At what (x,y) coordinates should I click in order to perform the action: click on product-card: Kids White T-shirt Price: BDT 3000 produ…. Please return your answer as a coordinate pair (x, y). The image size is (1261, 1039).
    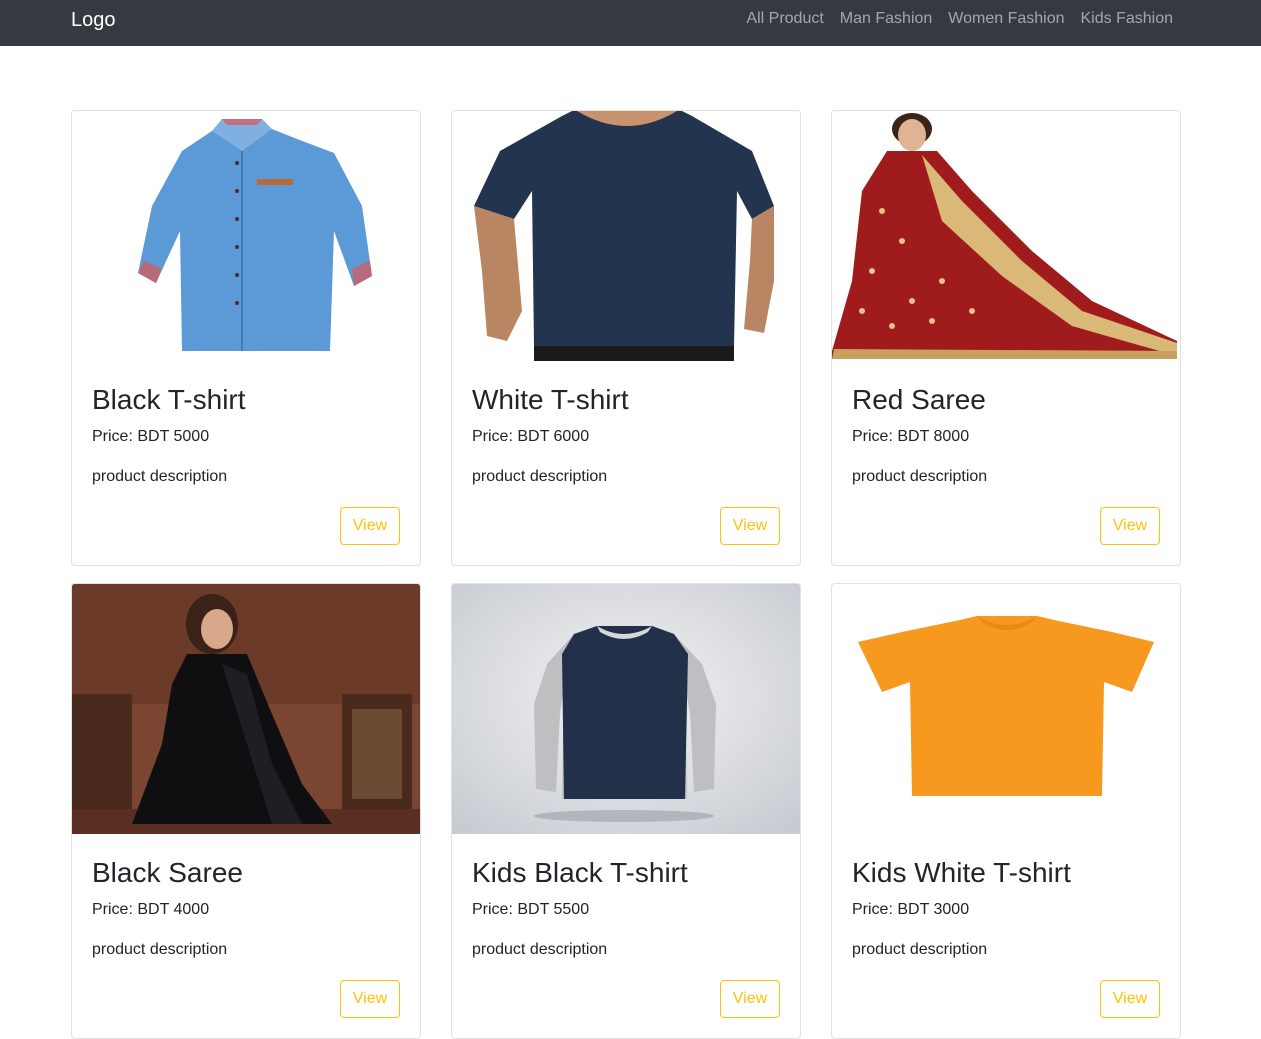
    Looking at the image, I should click on (1006, 811).